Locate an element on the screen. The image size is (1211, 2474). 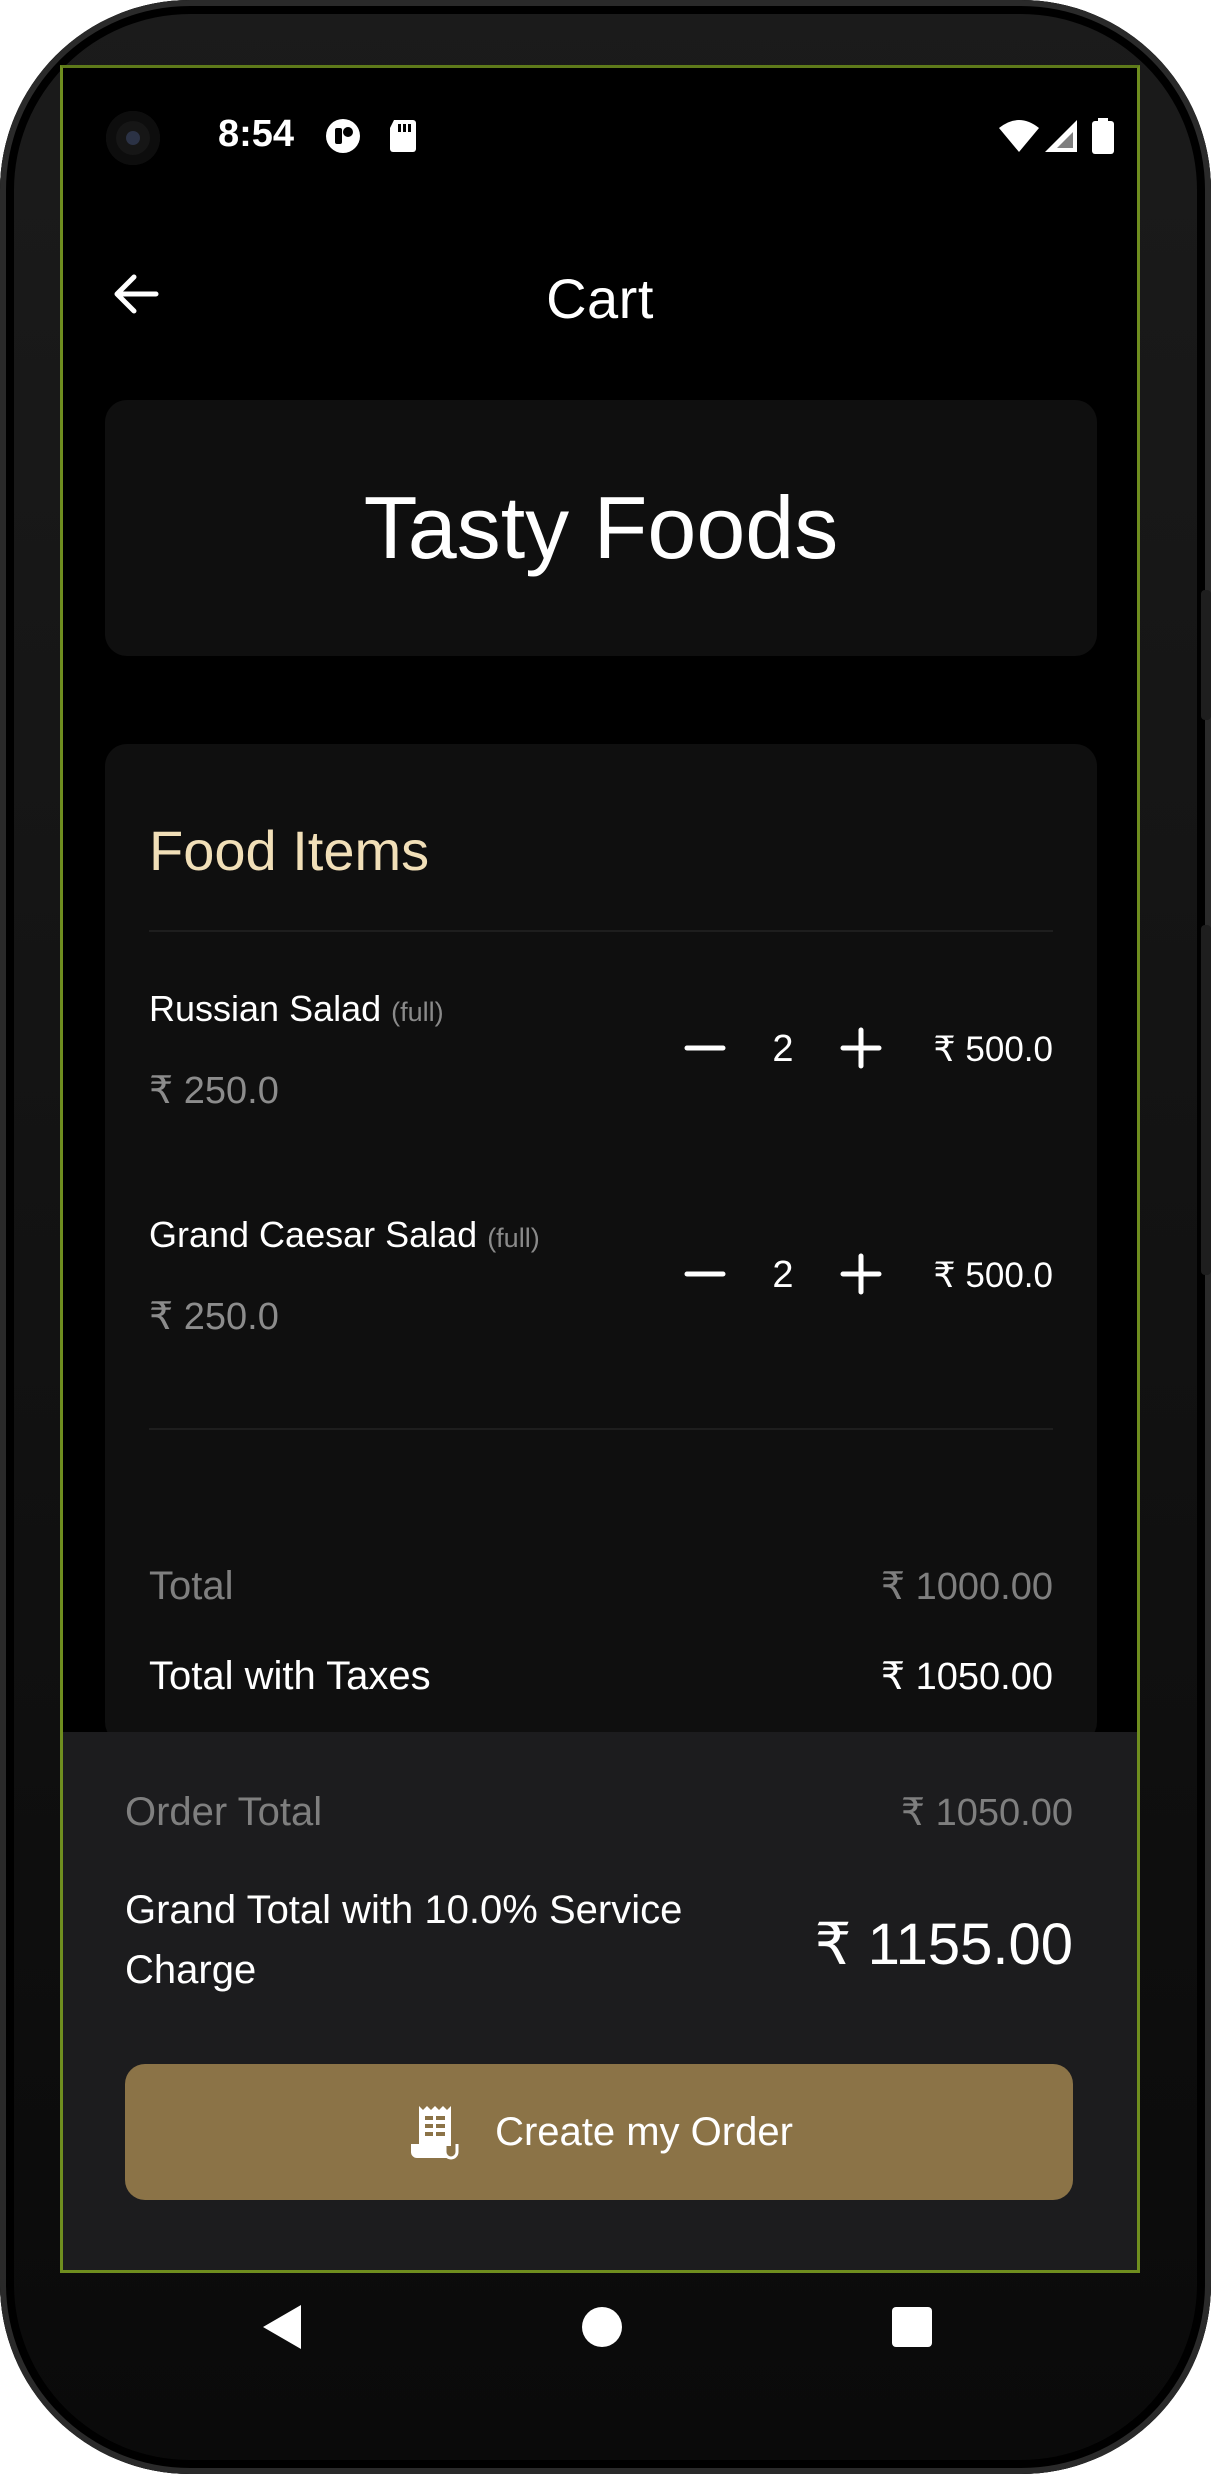
signal-icon is located at coordinates (1061, 136).